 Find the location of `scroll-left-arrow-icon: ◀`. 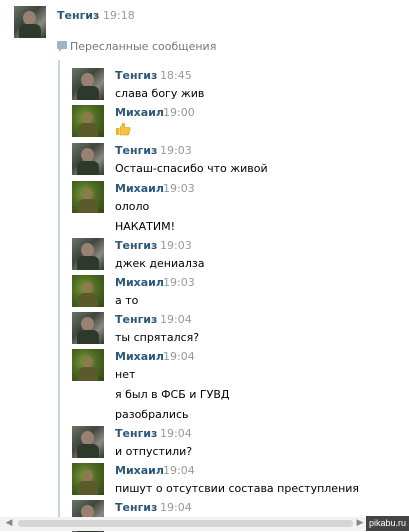

scroll-left-arrow-icon: ◀ is located at coordinates (9, 523).